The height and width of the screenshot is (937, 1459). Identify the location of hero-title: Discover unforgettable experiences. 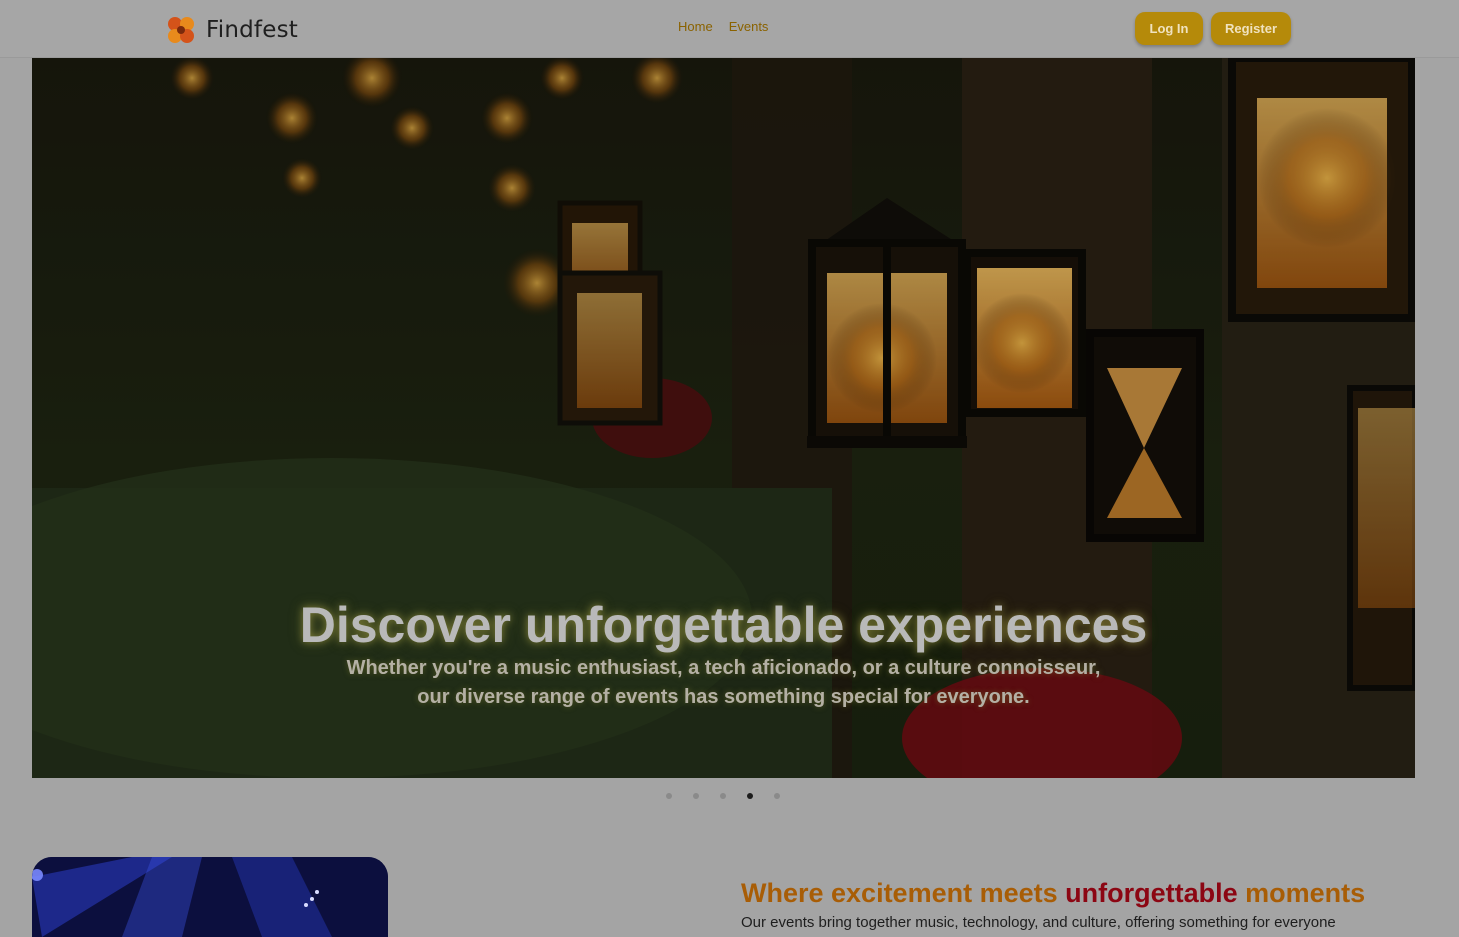
(723, 625).